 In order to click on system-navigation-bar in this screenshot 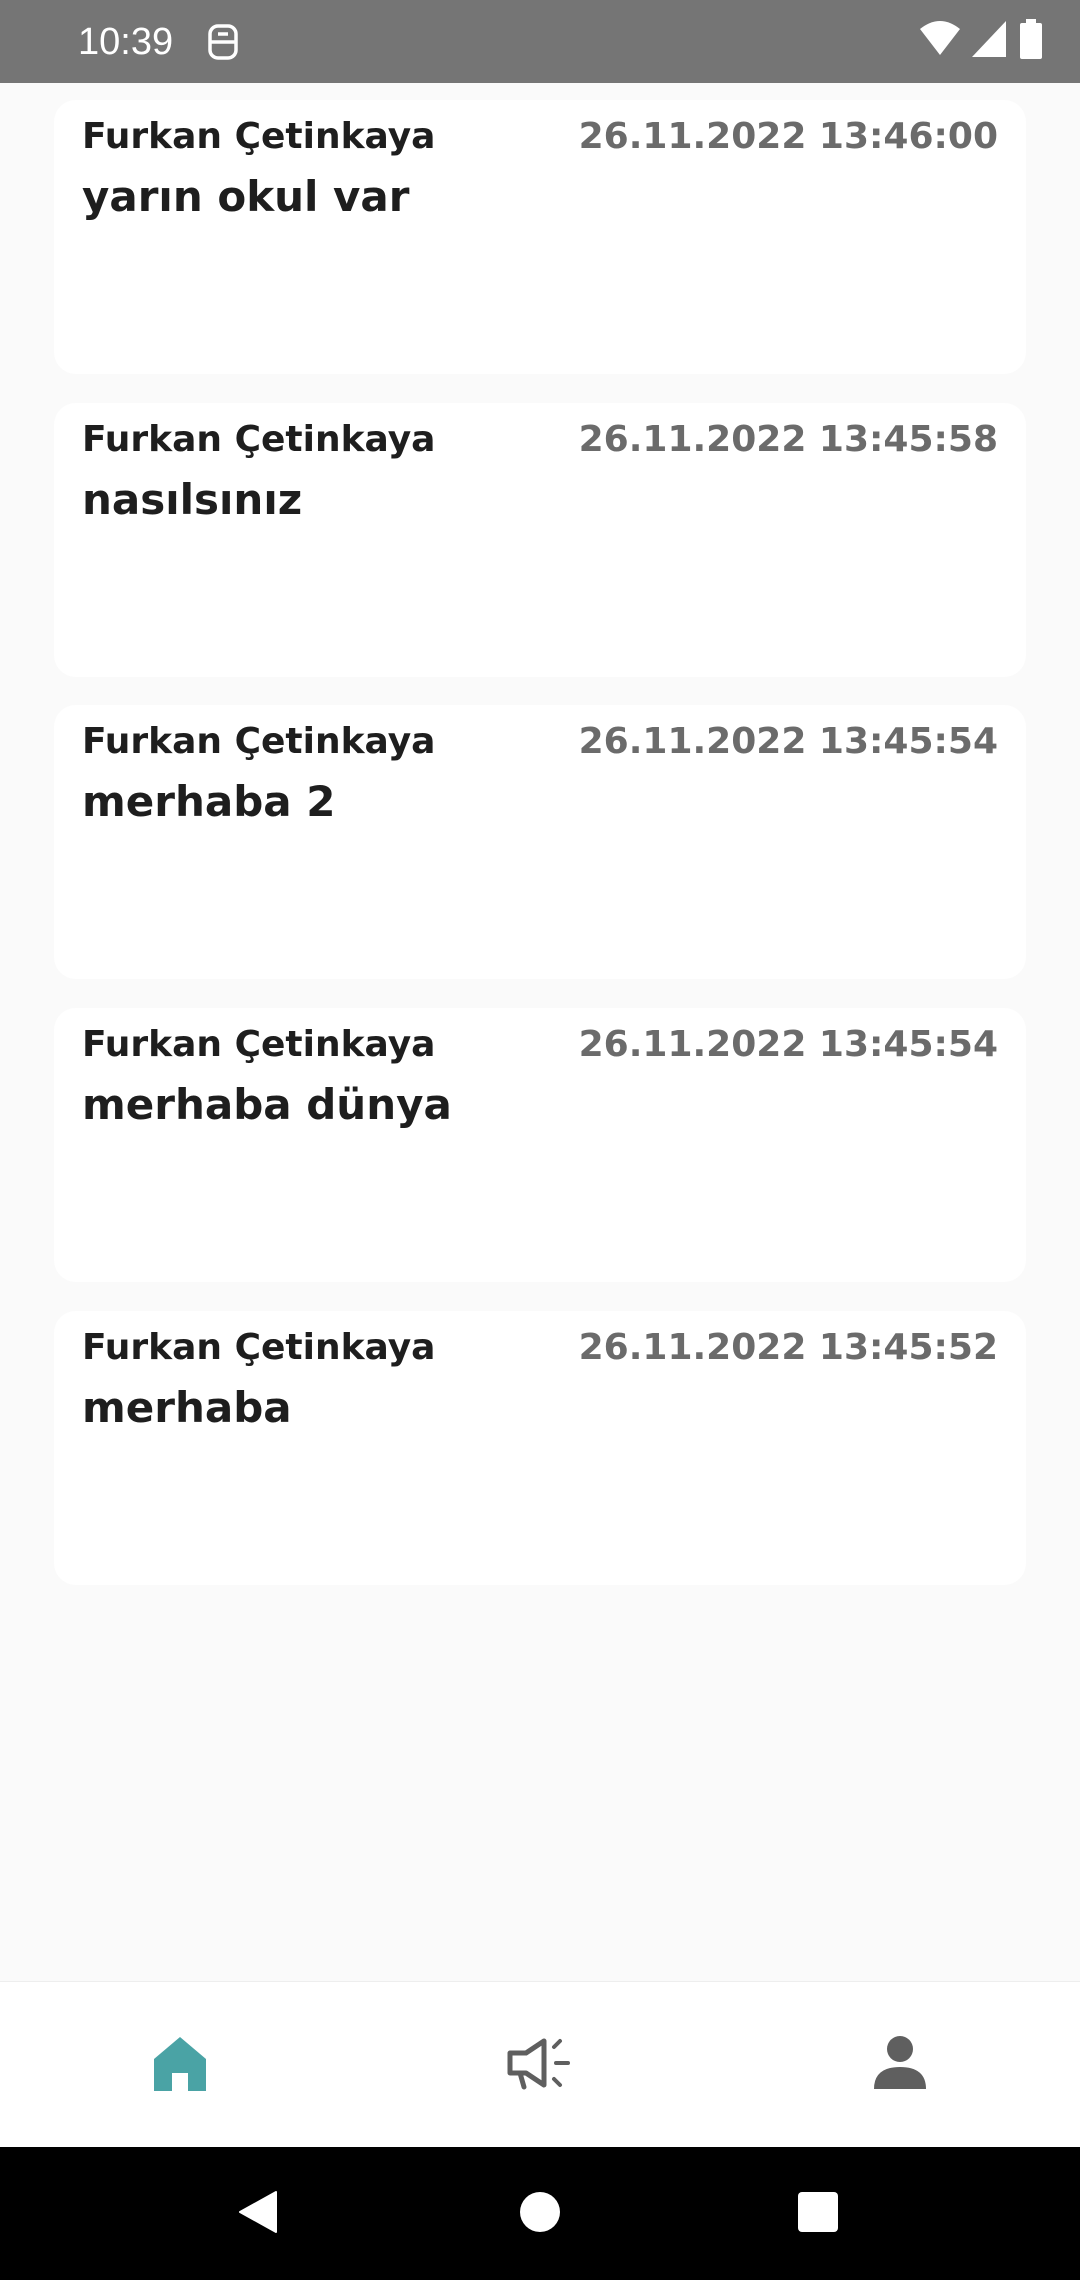, I will do `click(540, 2213)`.